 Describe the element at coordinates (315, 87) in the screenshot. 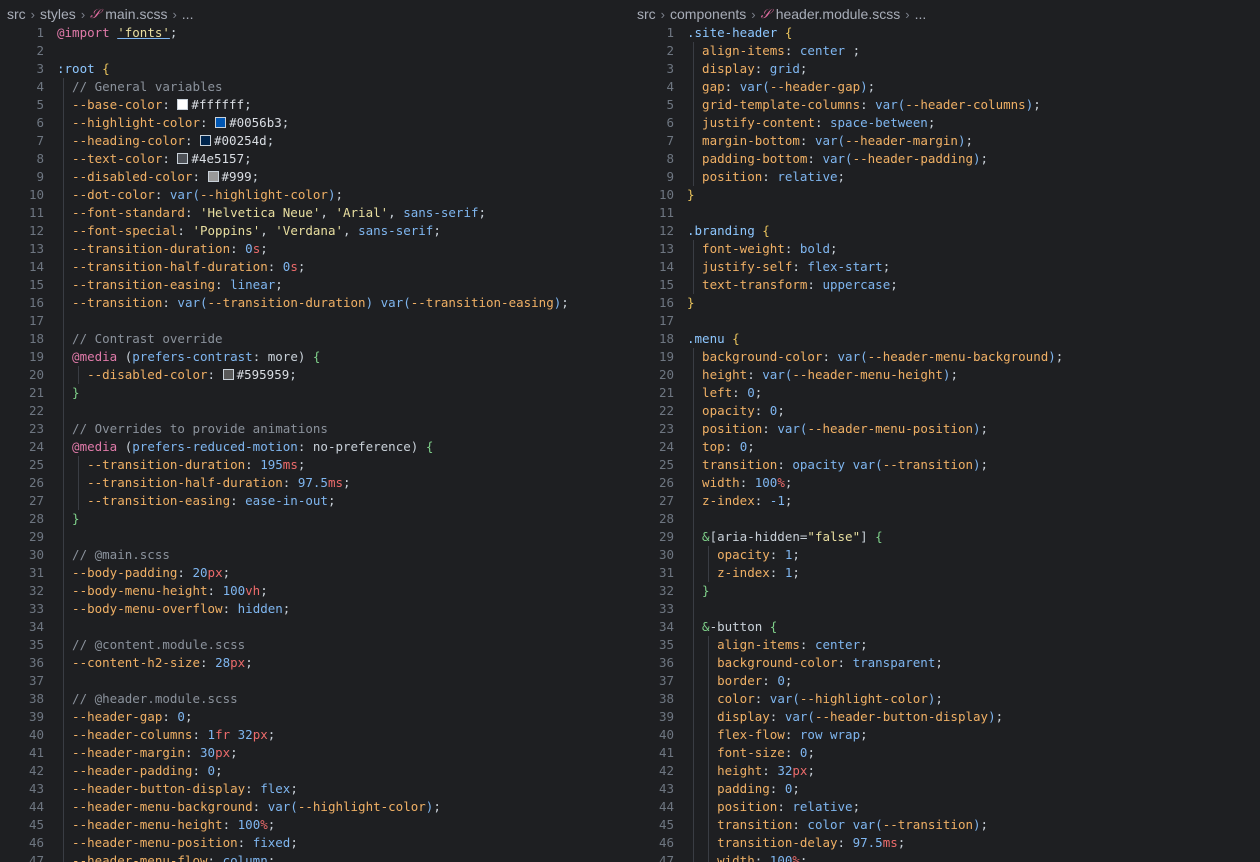

I see `code-line: 4 // General variables` at that location.